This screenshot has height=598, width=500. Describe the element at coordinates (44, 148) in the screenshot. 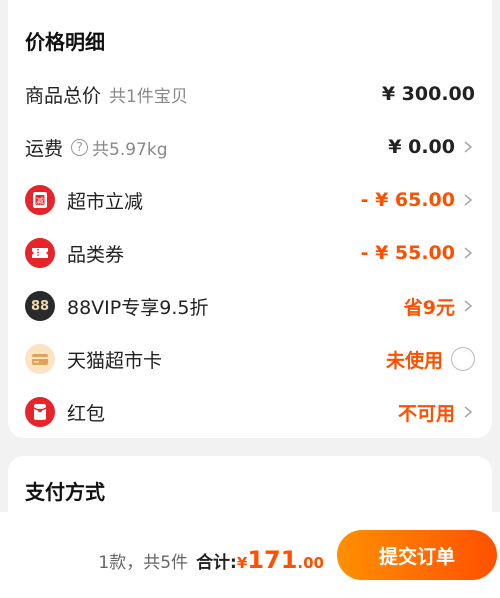

I see `shipping-label: 运费` at that location.